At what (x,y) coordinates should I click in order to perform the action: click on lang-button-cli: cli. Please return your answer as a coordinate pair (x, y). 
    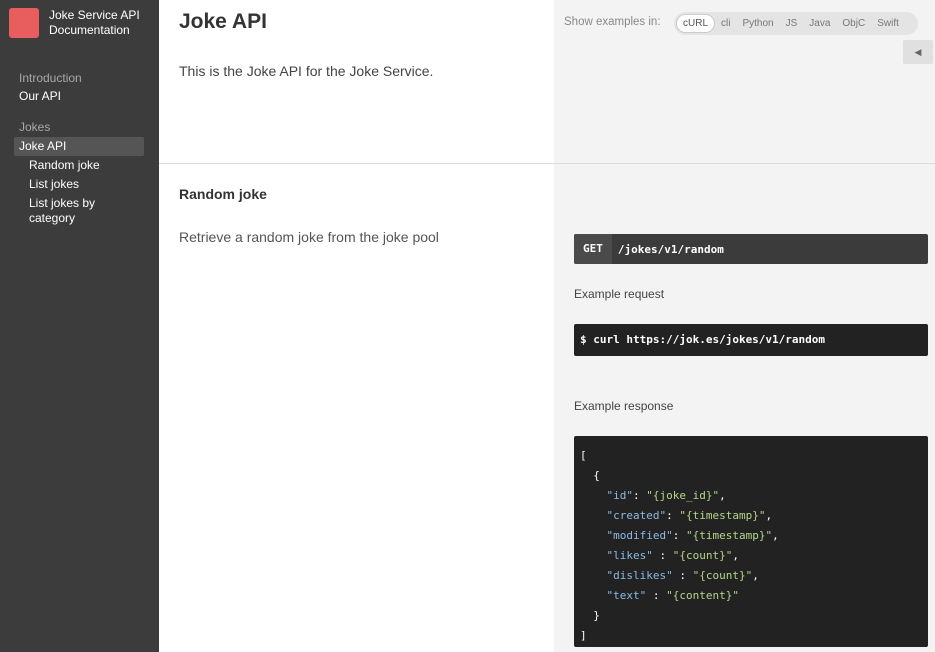
    Looking at the image, I should click on (725, 23).